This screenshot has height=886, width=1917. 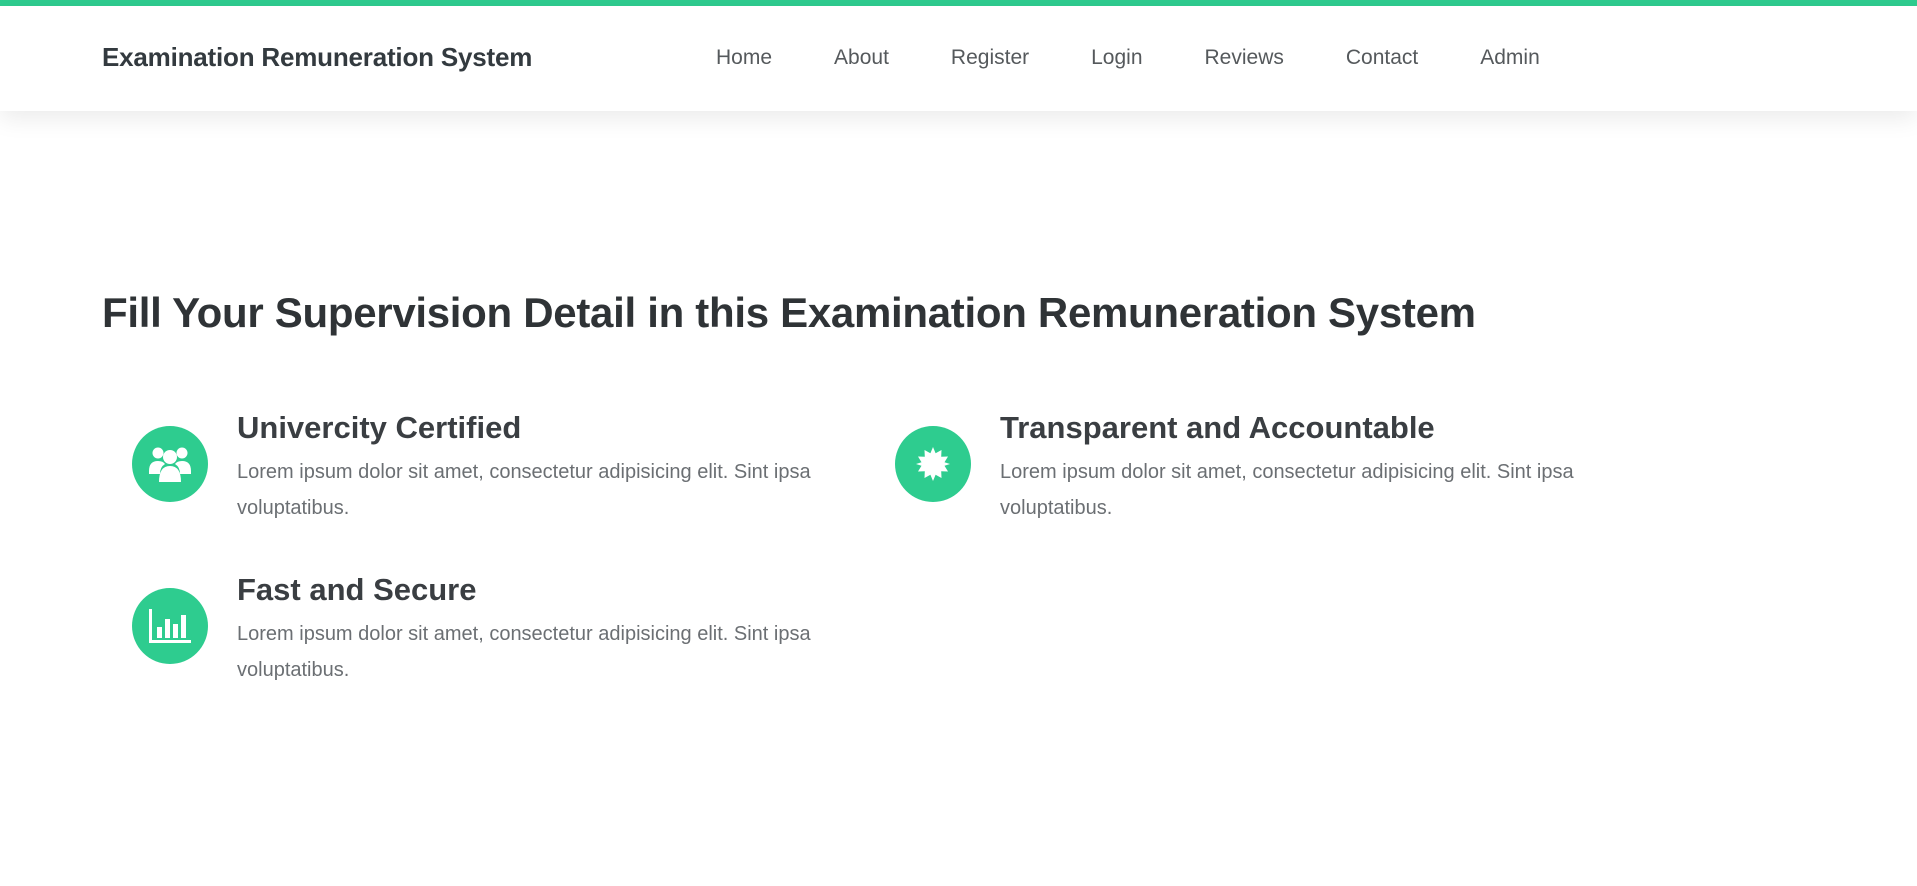 What do you see at coordinates (990, 58) in the screenshot?
I see `nav-register: Register` at bounding box center [990, 58].